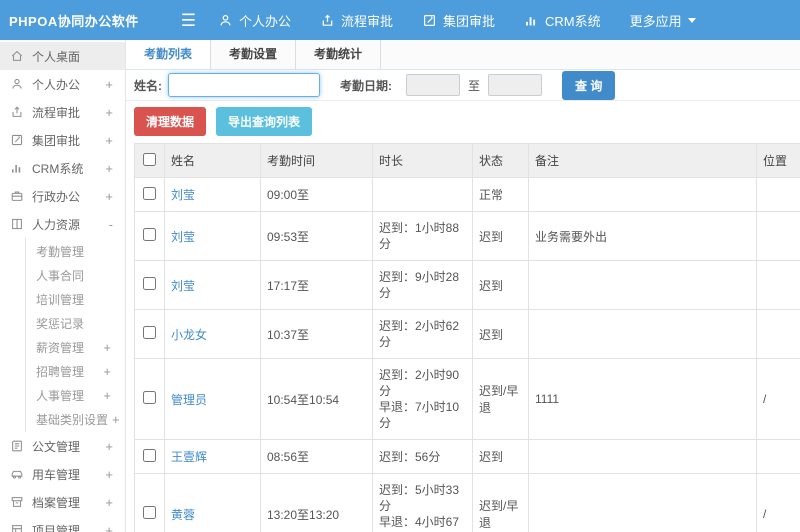 The image size is (800, 532). What do you see at coordinates (500, 502) in the screenshot?
I see `status-cell: 迟到/早退` at bounding box center [500, 502].